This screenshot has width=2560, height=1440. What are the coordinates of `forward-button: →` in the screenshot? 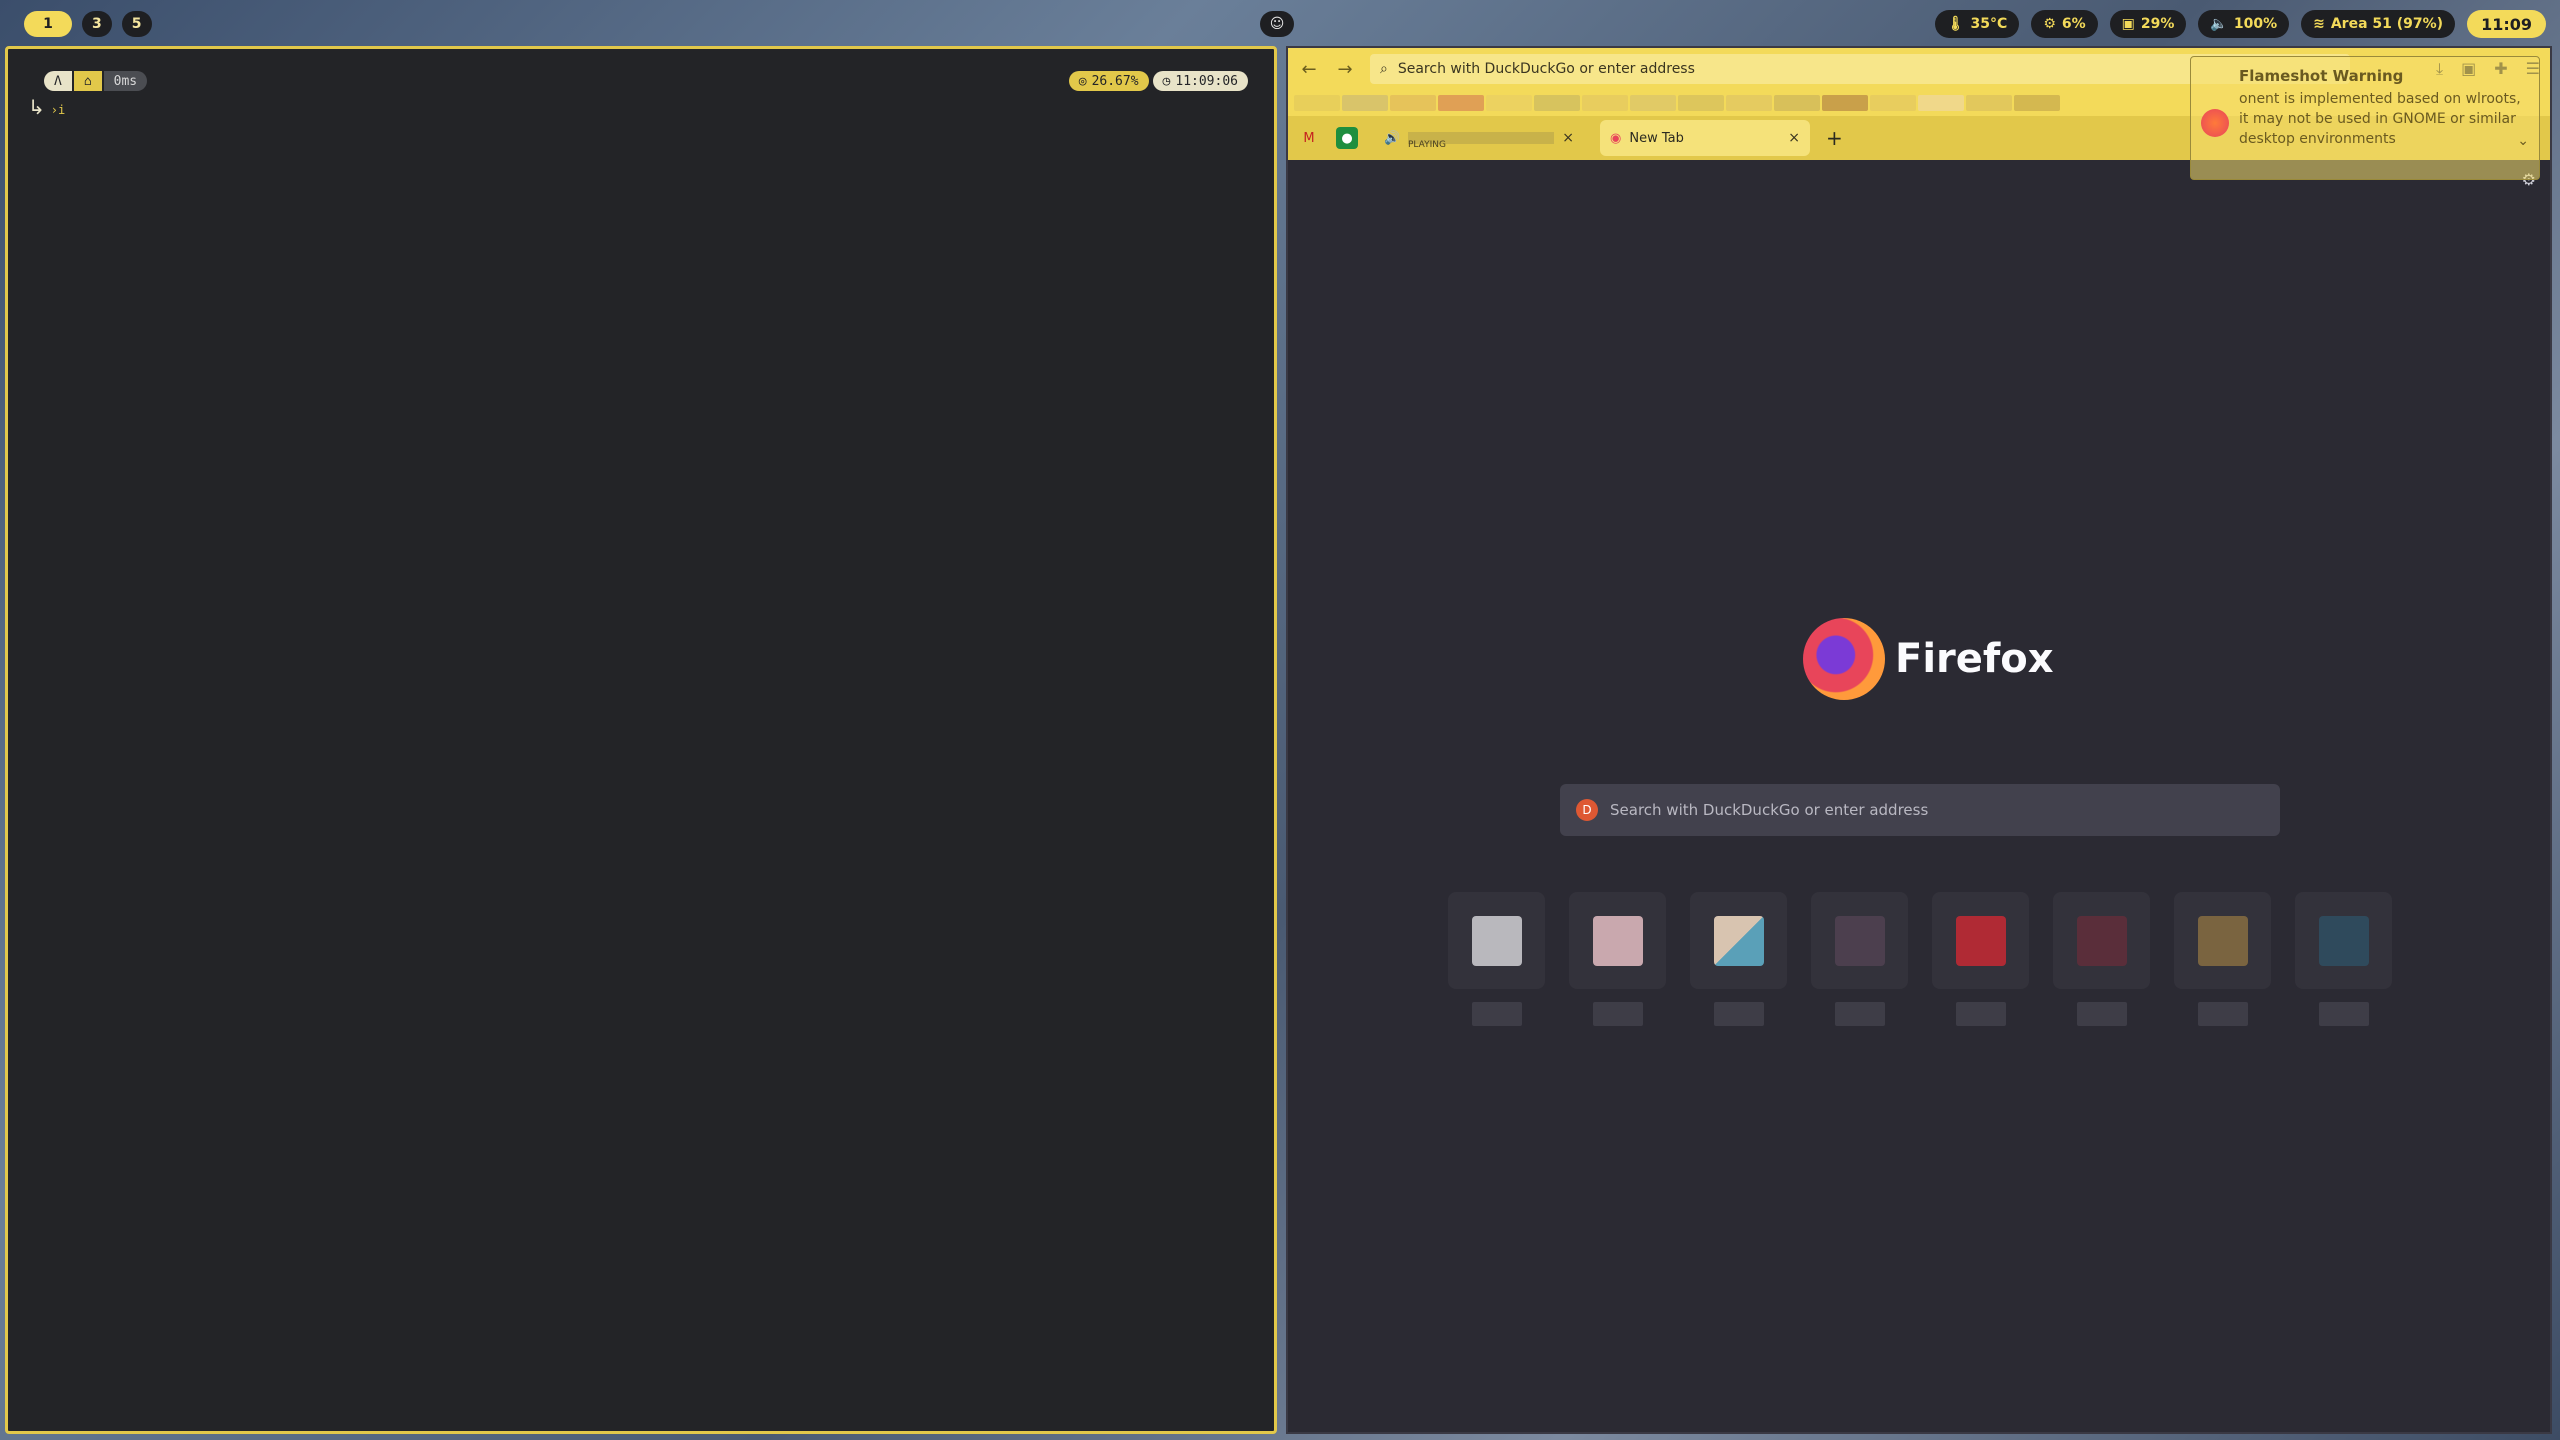 It's located at (1345, 69).